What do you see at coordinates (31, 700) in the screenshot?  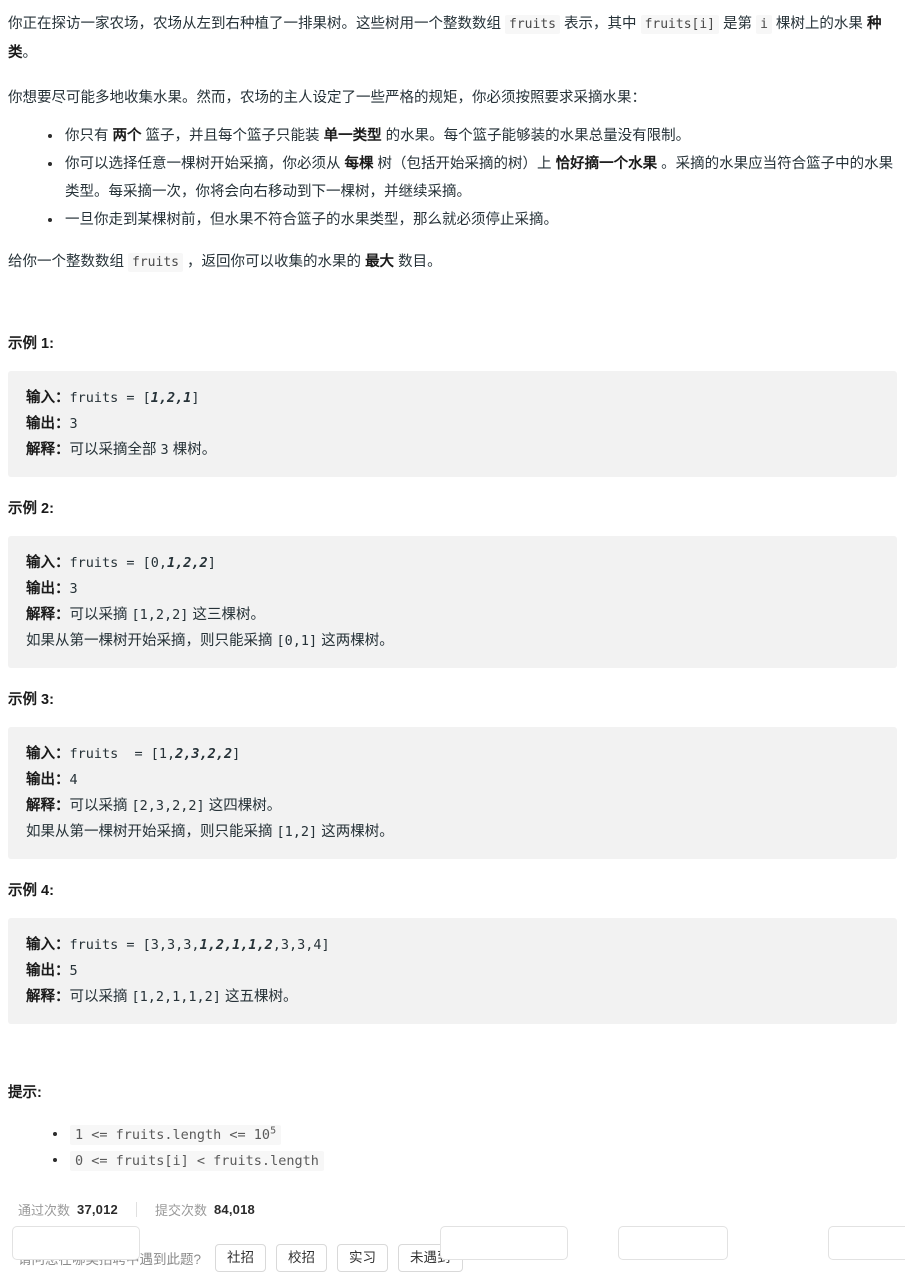 I see `example-3-title: 示例 3:` at bounding box center [31, 700].